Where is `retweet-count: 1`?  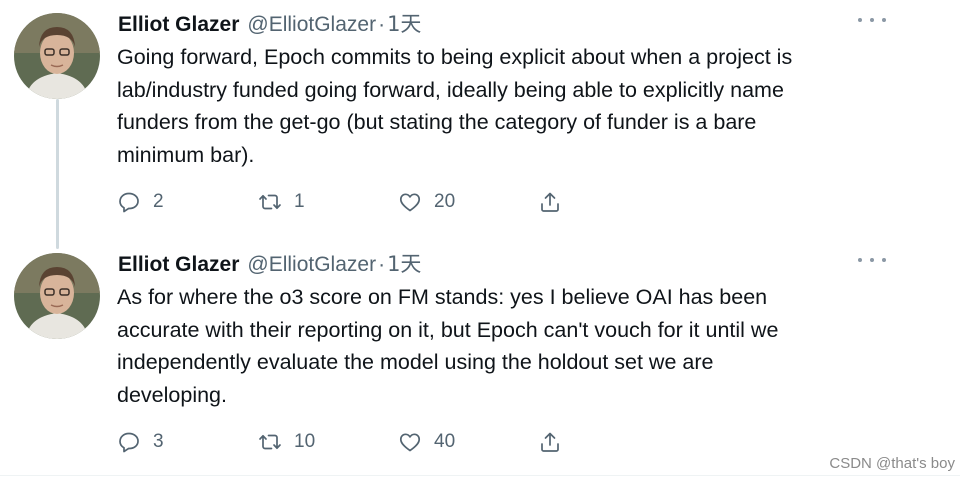 retweet-count: 1 is located at coordinates (299, 201).